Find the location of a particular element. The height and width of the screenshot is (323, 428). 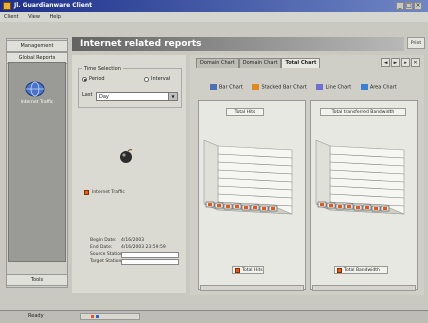

area-chart-label: Area Chart is located at coordinates (383, 87).